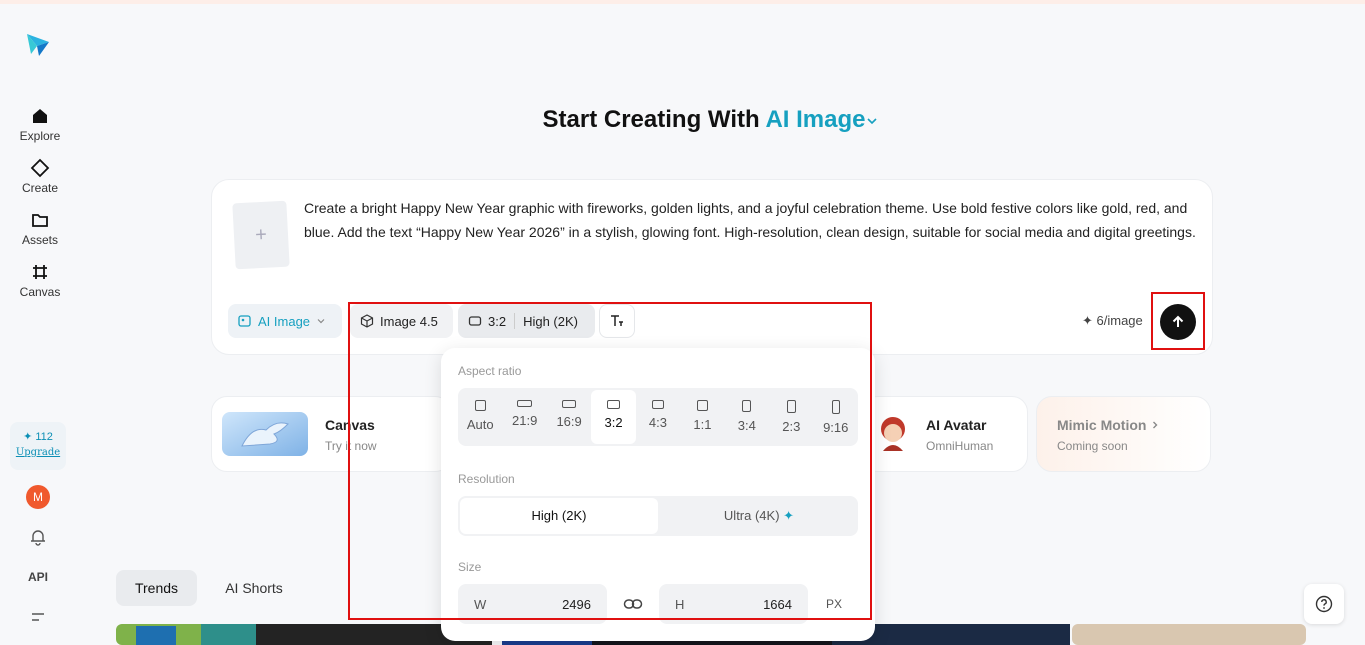 Image resolution: width=1365 pixels, height=645 pixels. What do you see at coordinates (40, 168) in the screenshot?
I see `diamond-icon` at bounding box center [40, 168].